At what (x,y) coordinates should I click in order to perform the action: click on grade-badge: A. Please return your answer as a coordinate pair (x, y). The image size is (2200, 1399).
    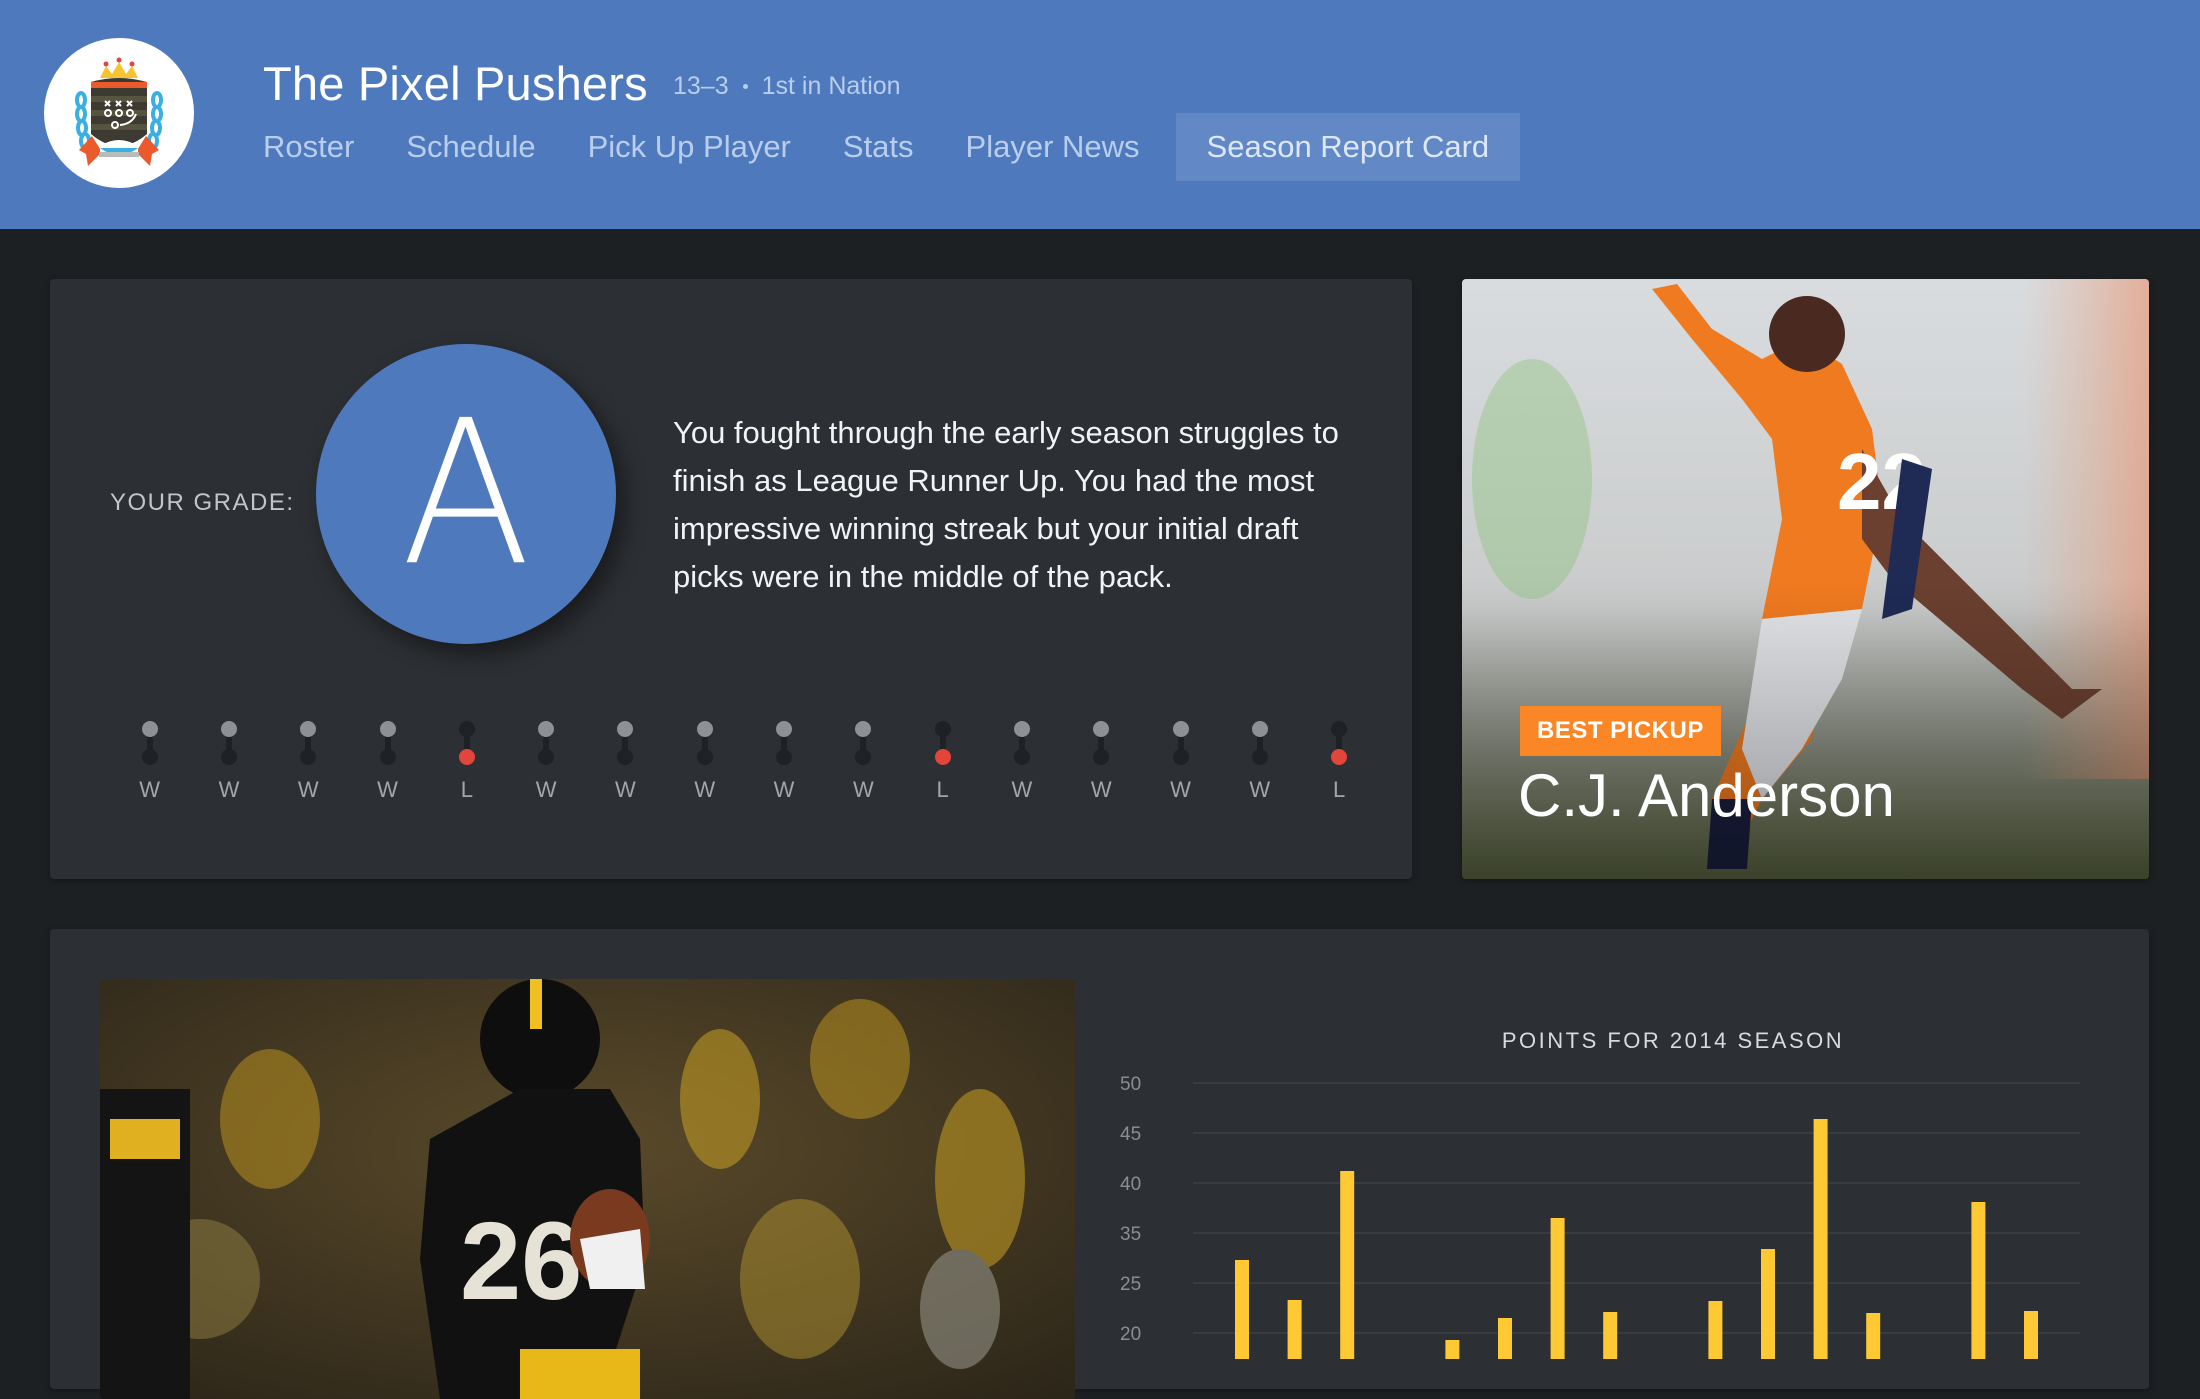
    Looking at the image, I should click on (466, 494).